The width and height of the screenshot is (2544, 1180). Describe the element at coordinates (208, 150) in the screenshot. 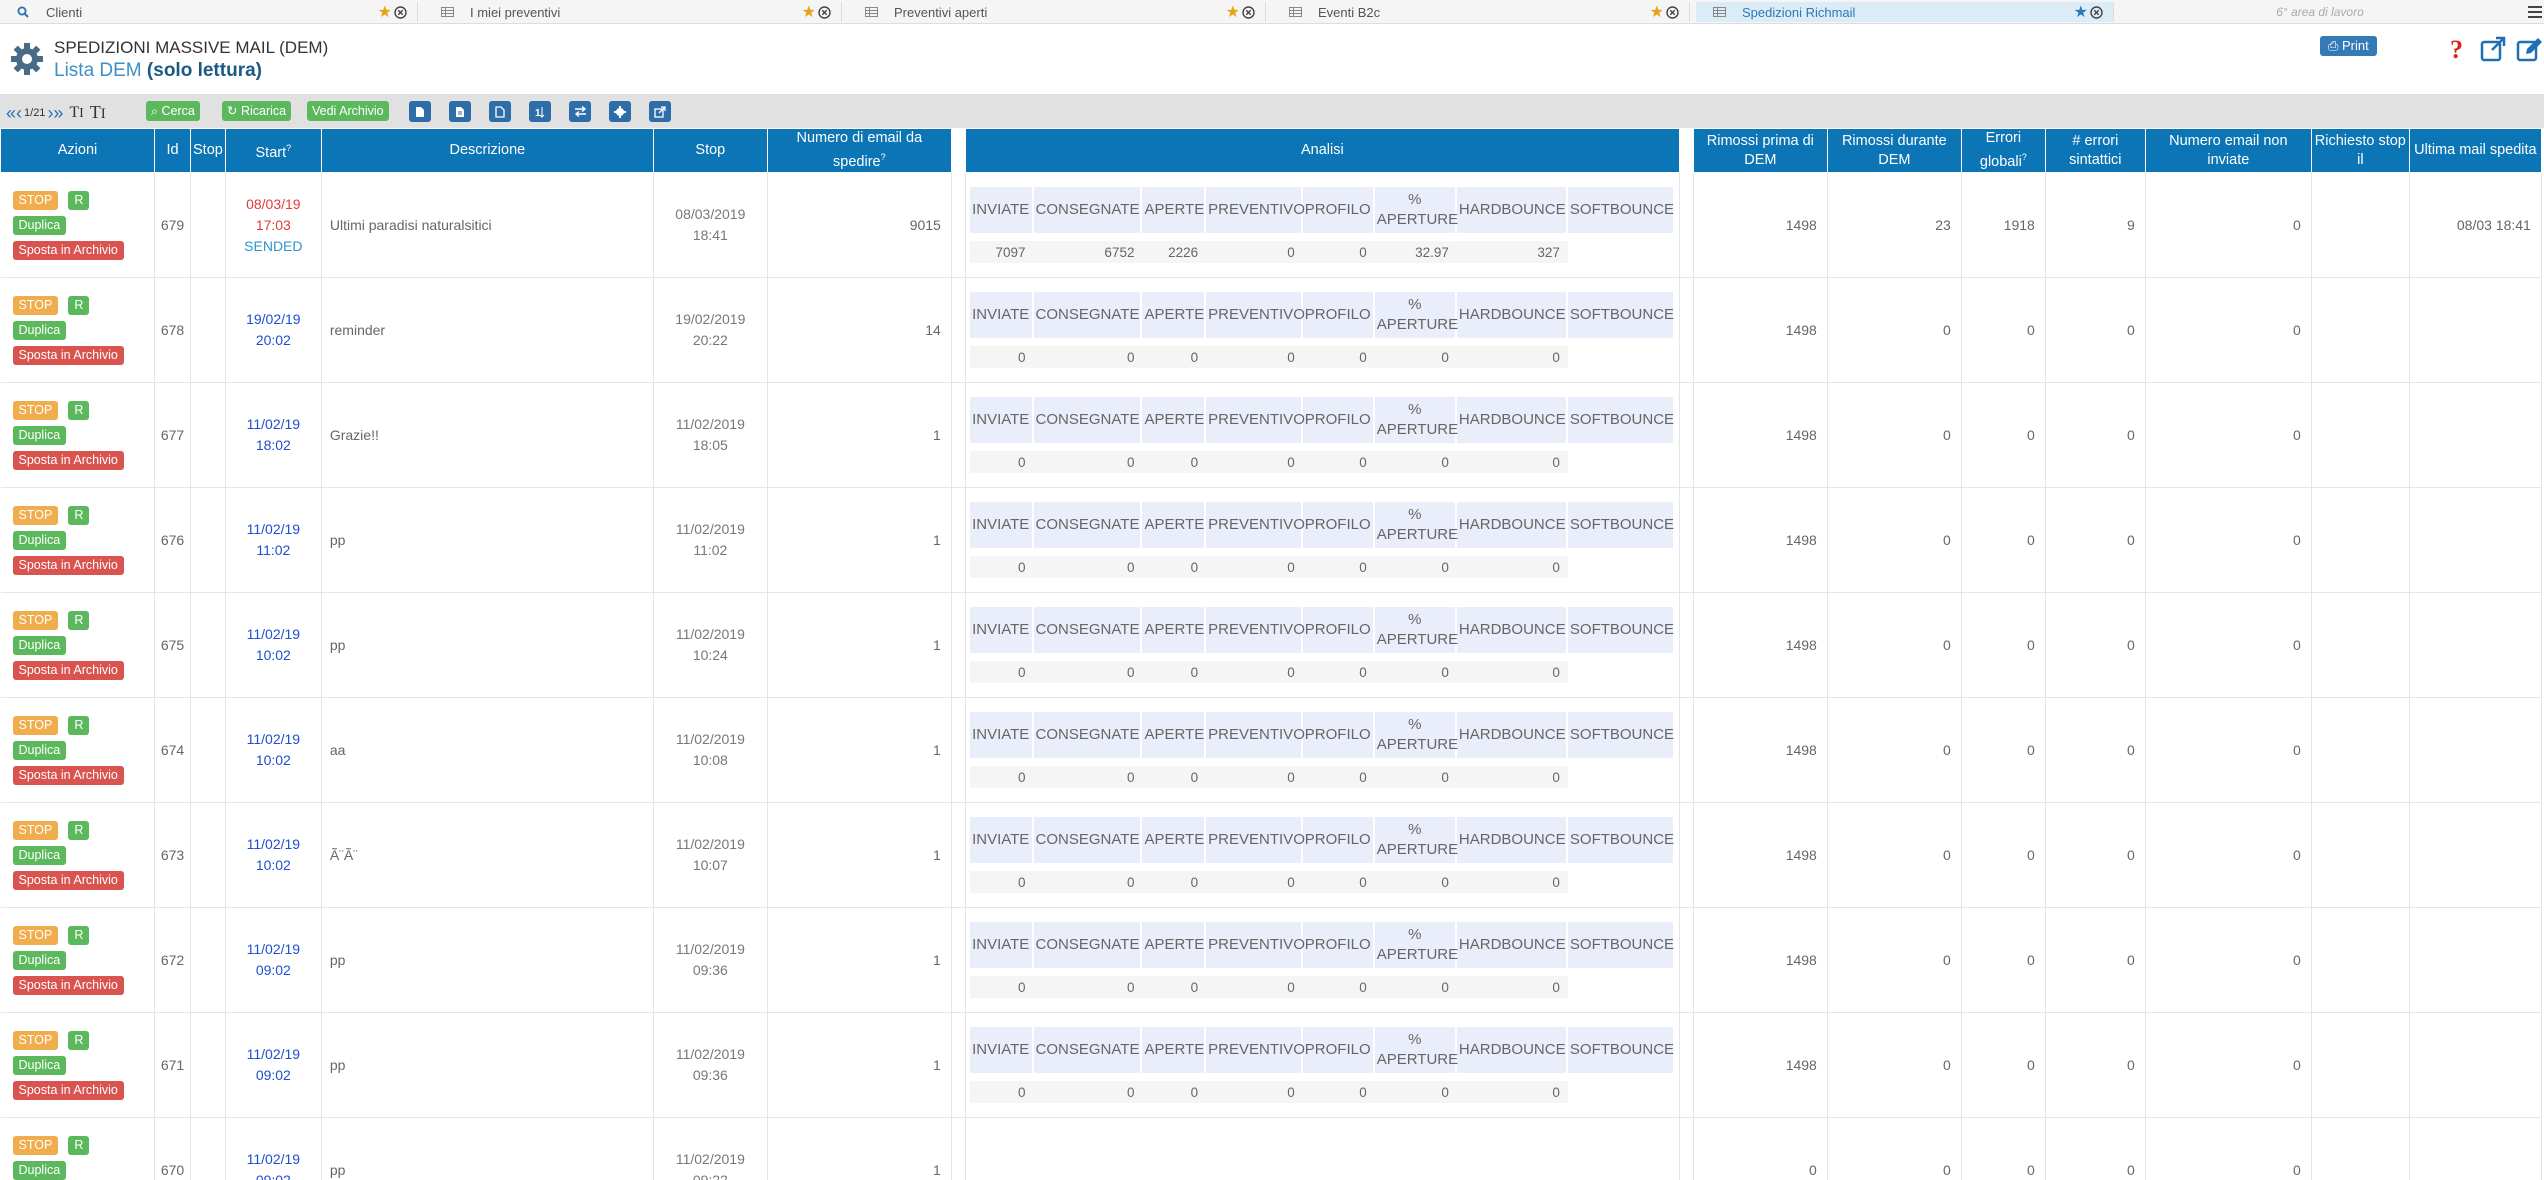

I see `col-stop-flag: Stop` at that location.